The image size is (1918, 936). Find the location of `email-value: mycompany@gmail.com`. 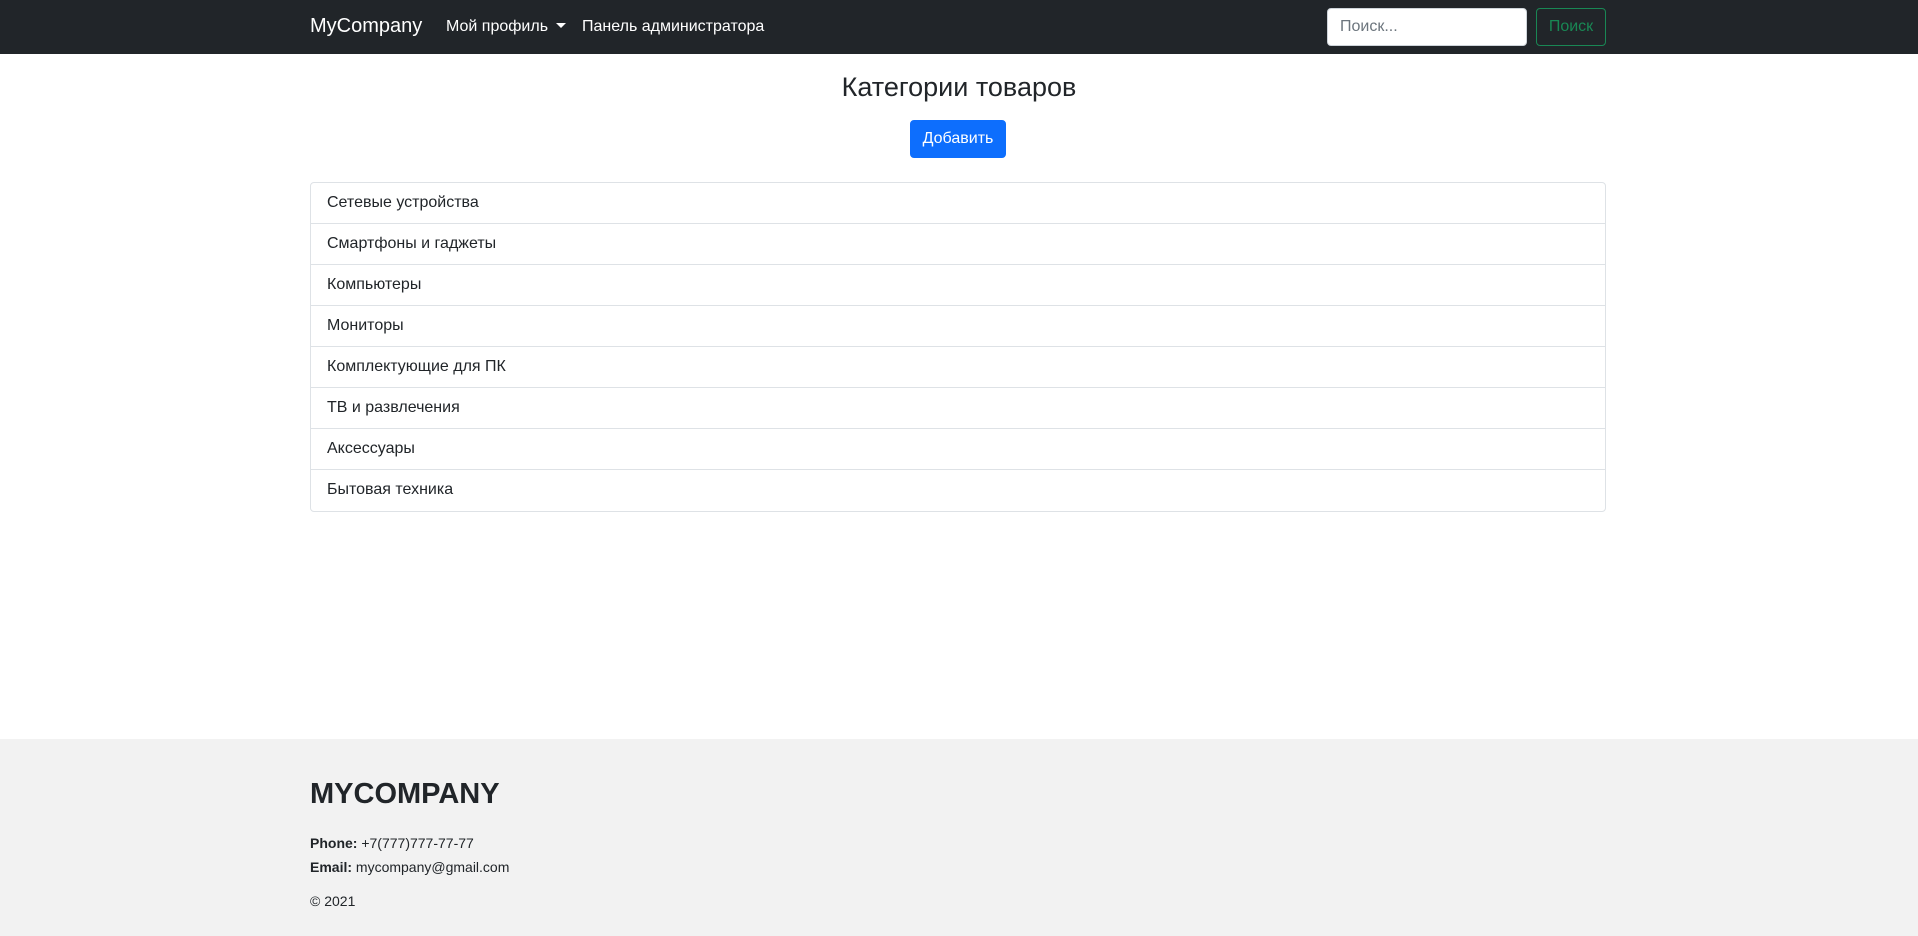

email-value: mycompany@gmail.com is located at coordinates (432, 867).